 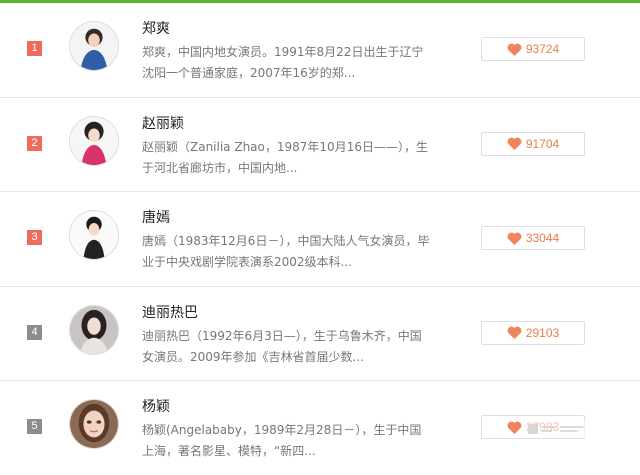 I want to click on like-button: 91704, so click(x=533, y=143).